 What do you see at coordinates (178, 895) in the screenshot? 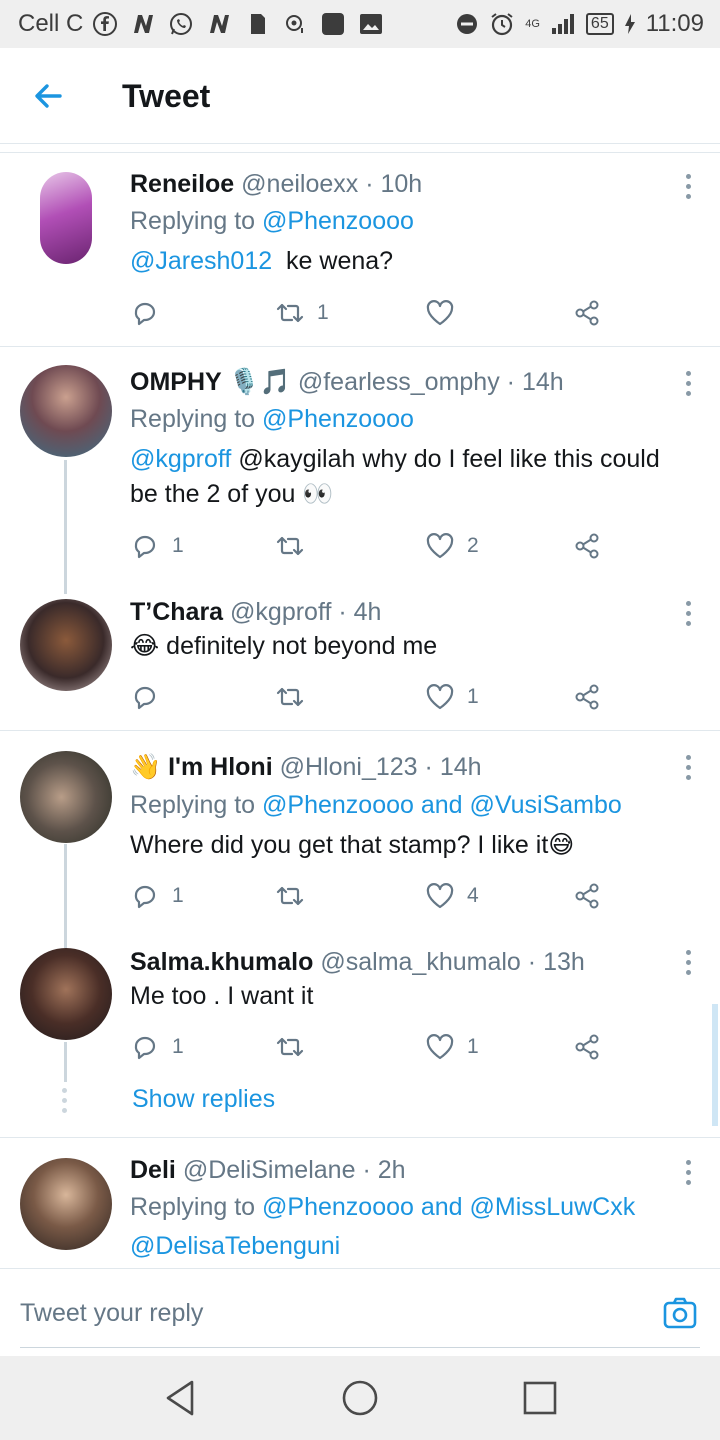
I see `reply-count: 1` at bounding box center [178, 895].